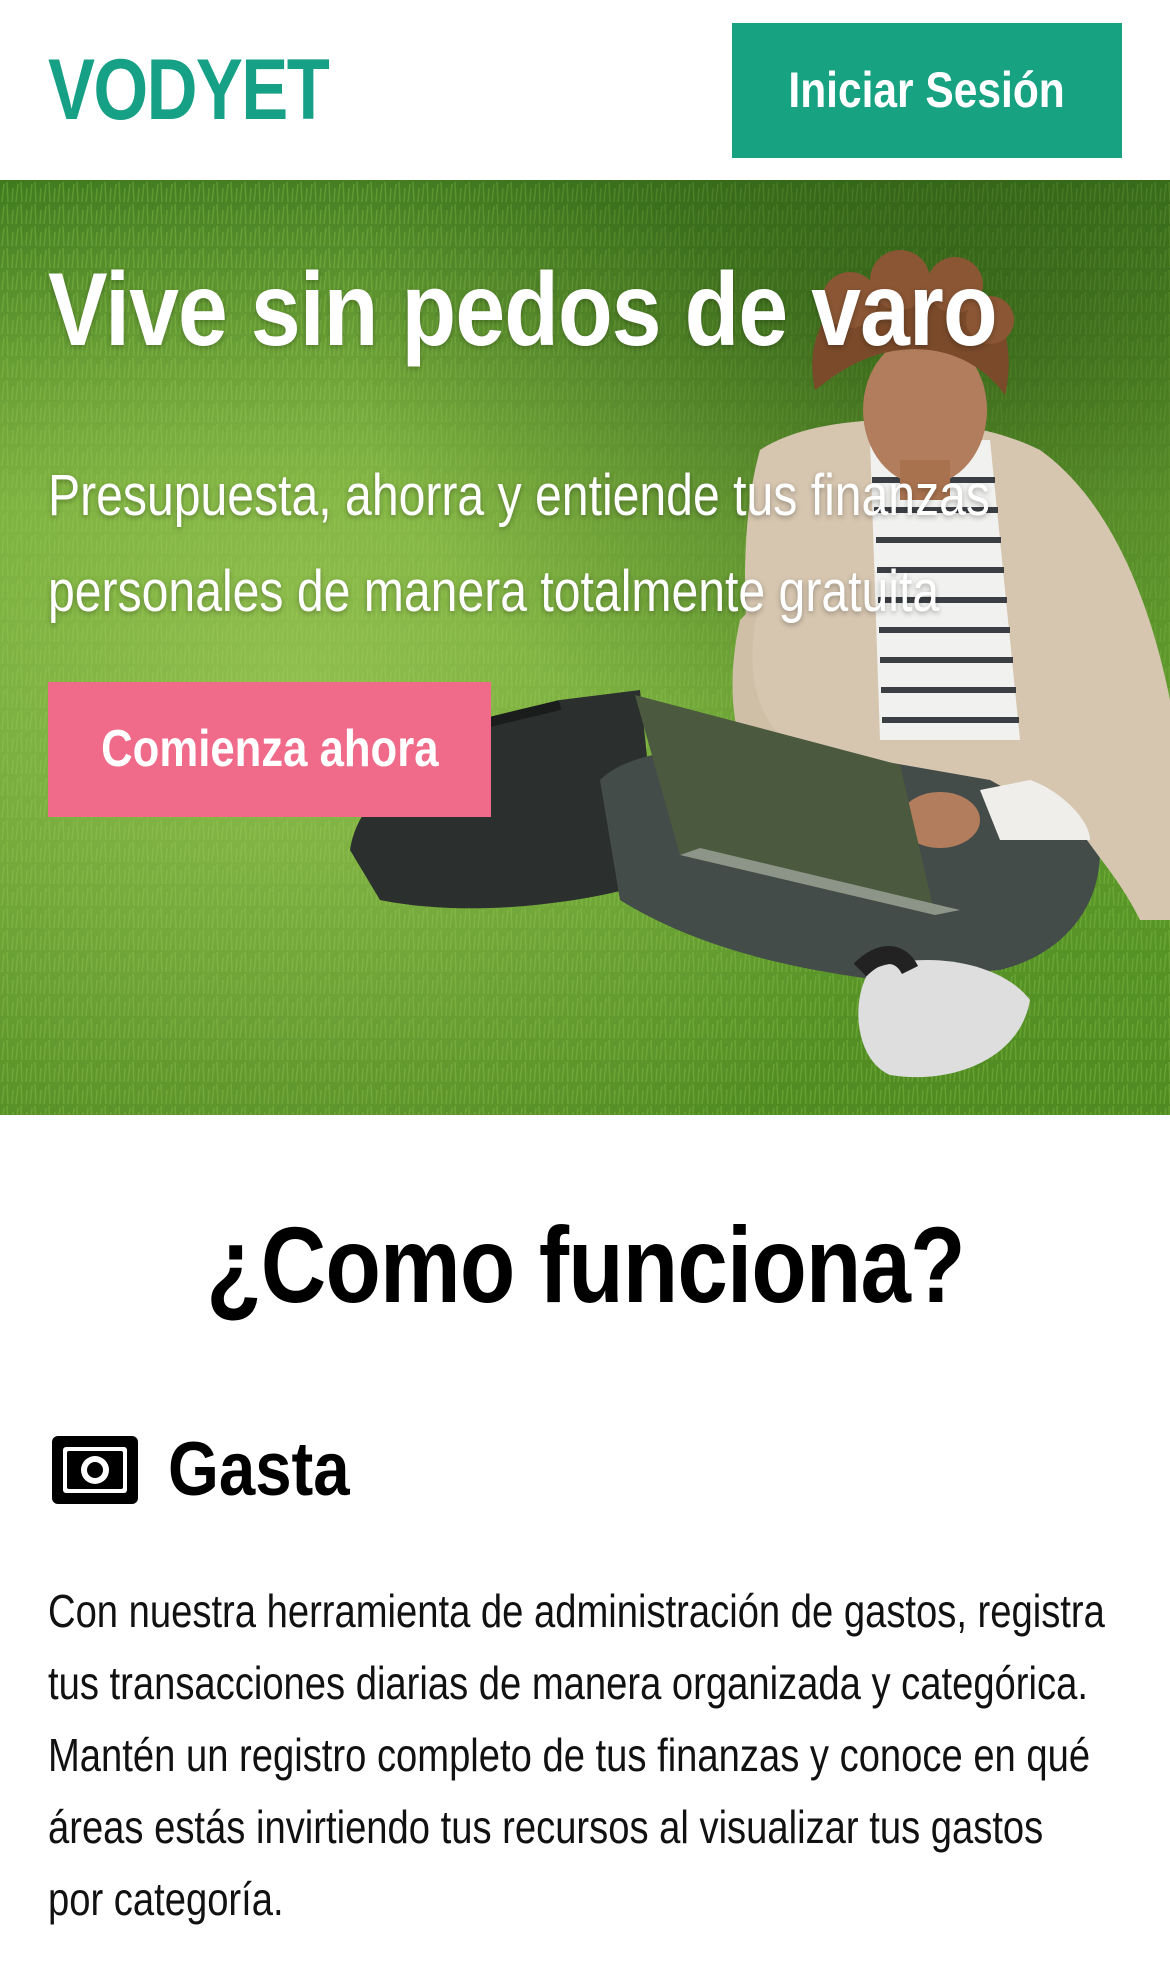  I want to click on start-now-button: Comienza ahora, so click(269, 749).